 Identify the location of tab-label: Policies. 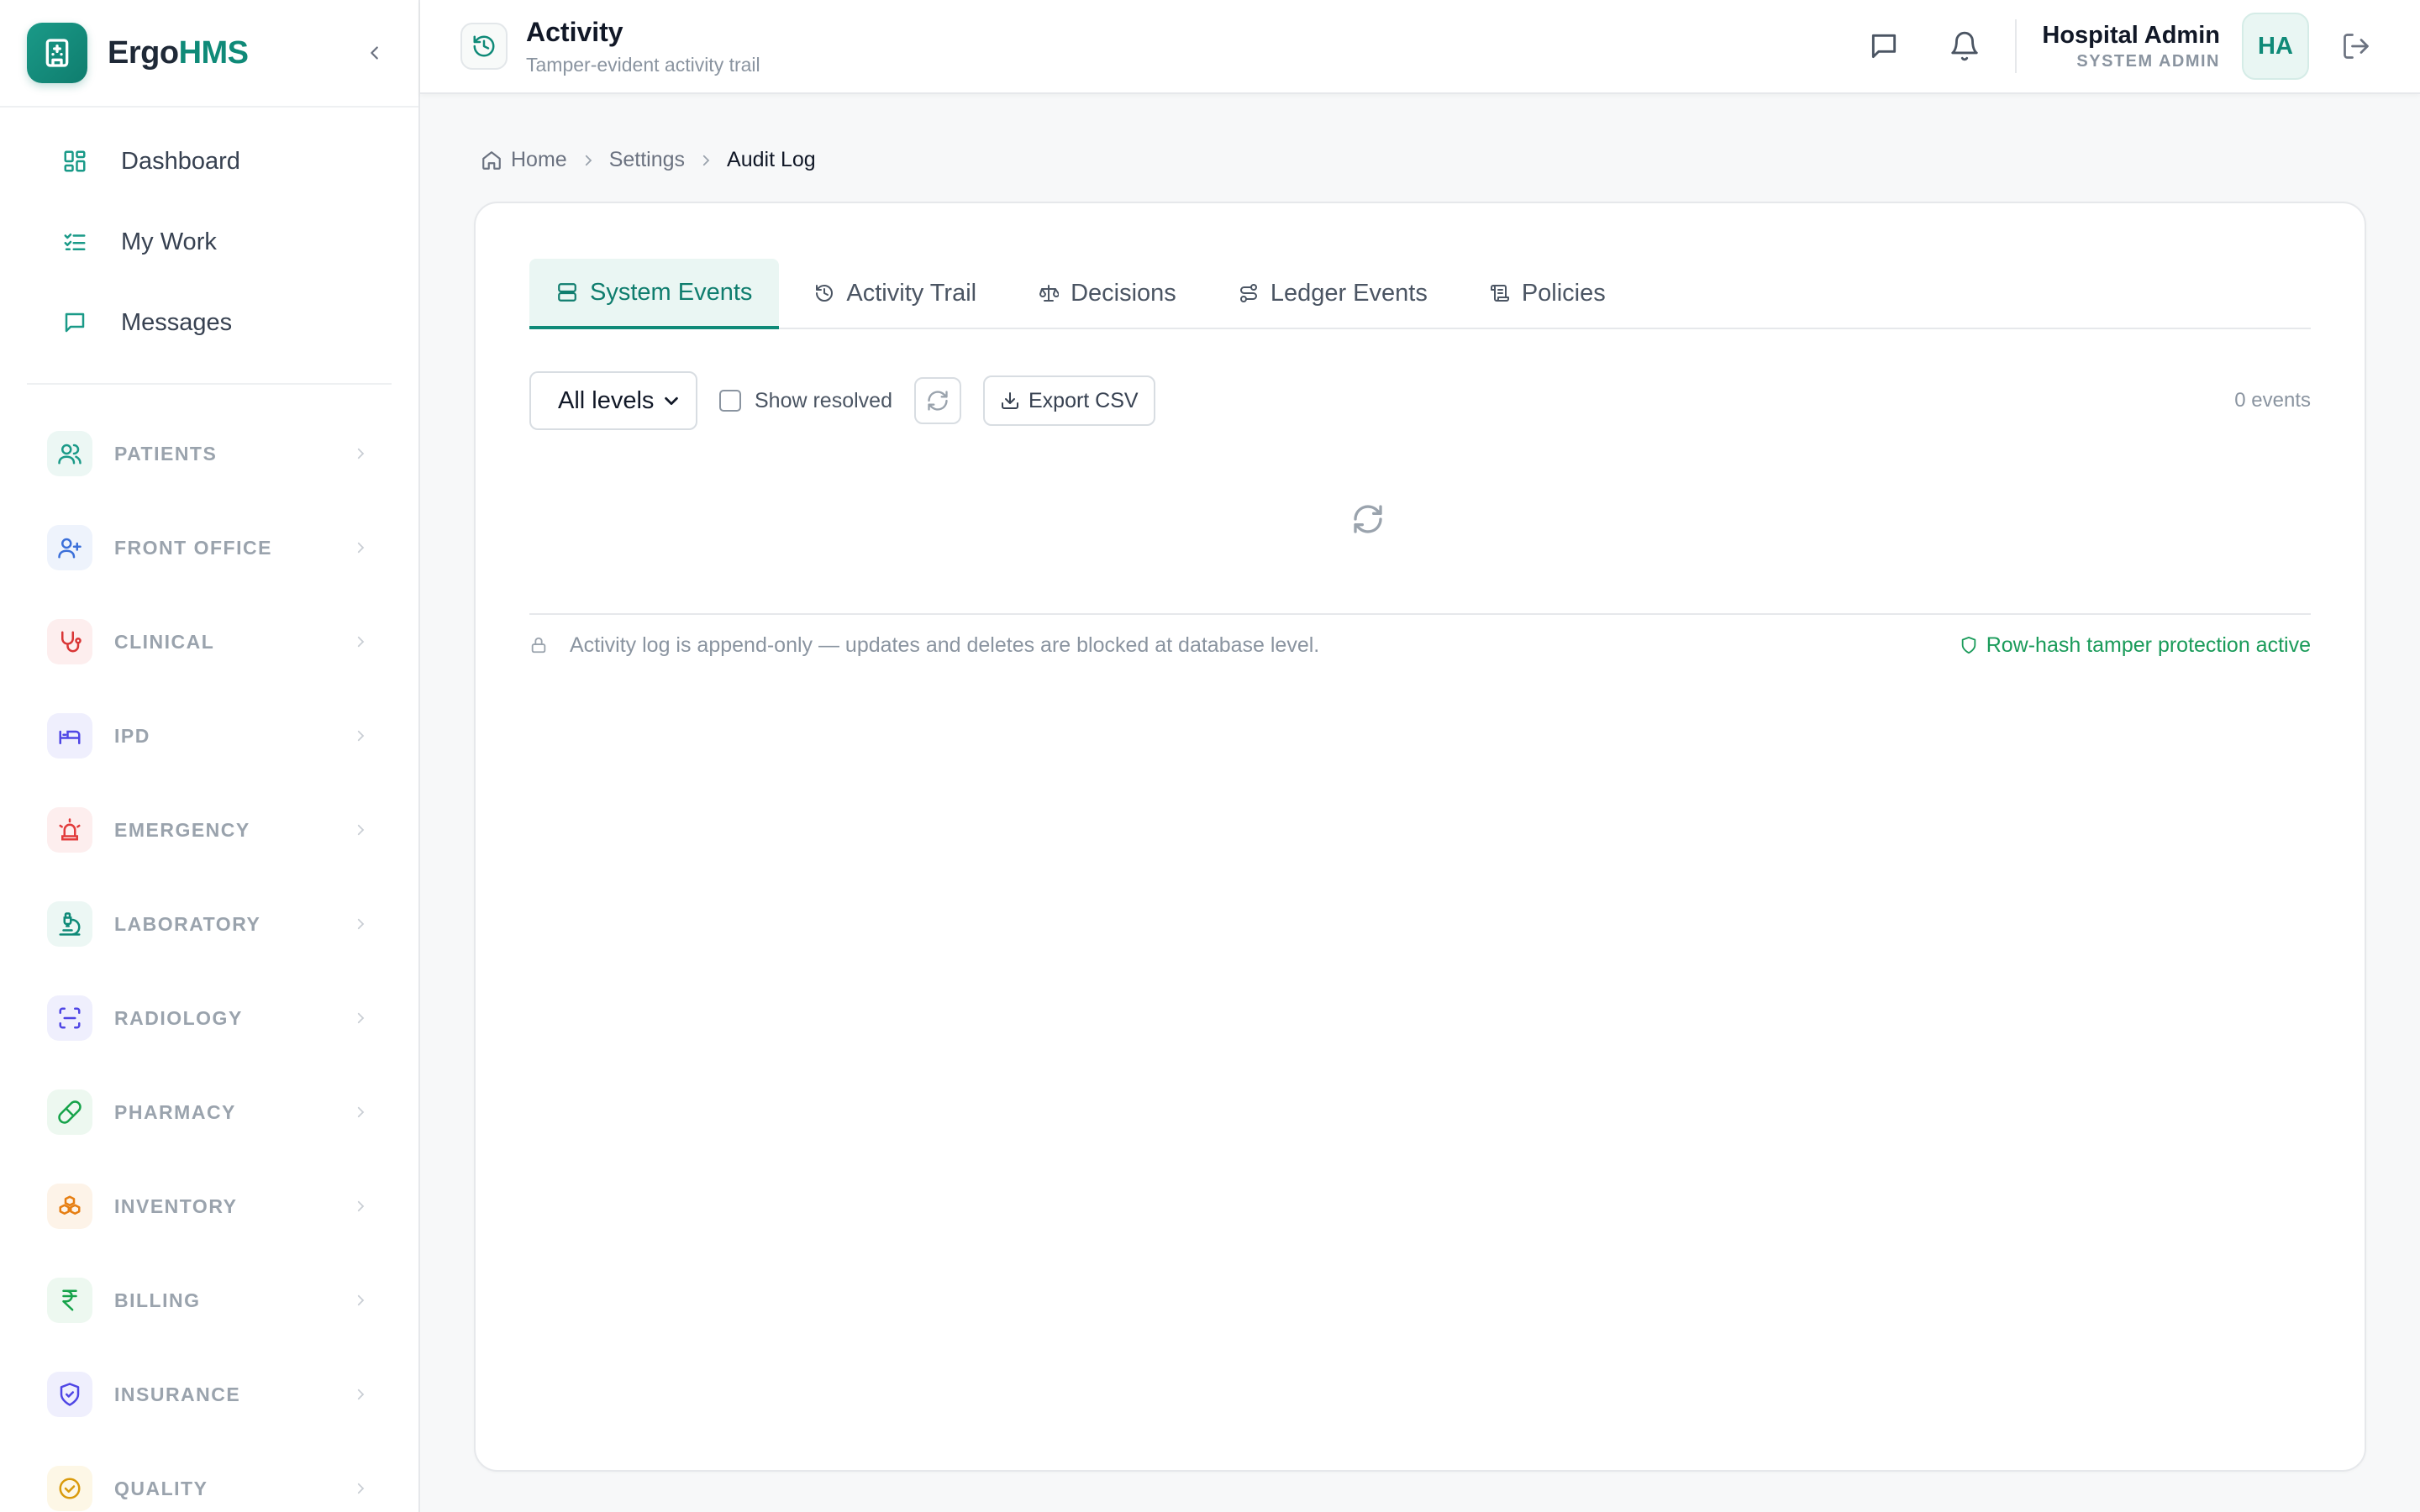
(1563, 293).